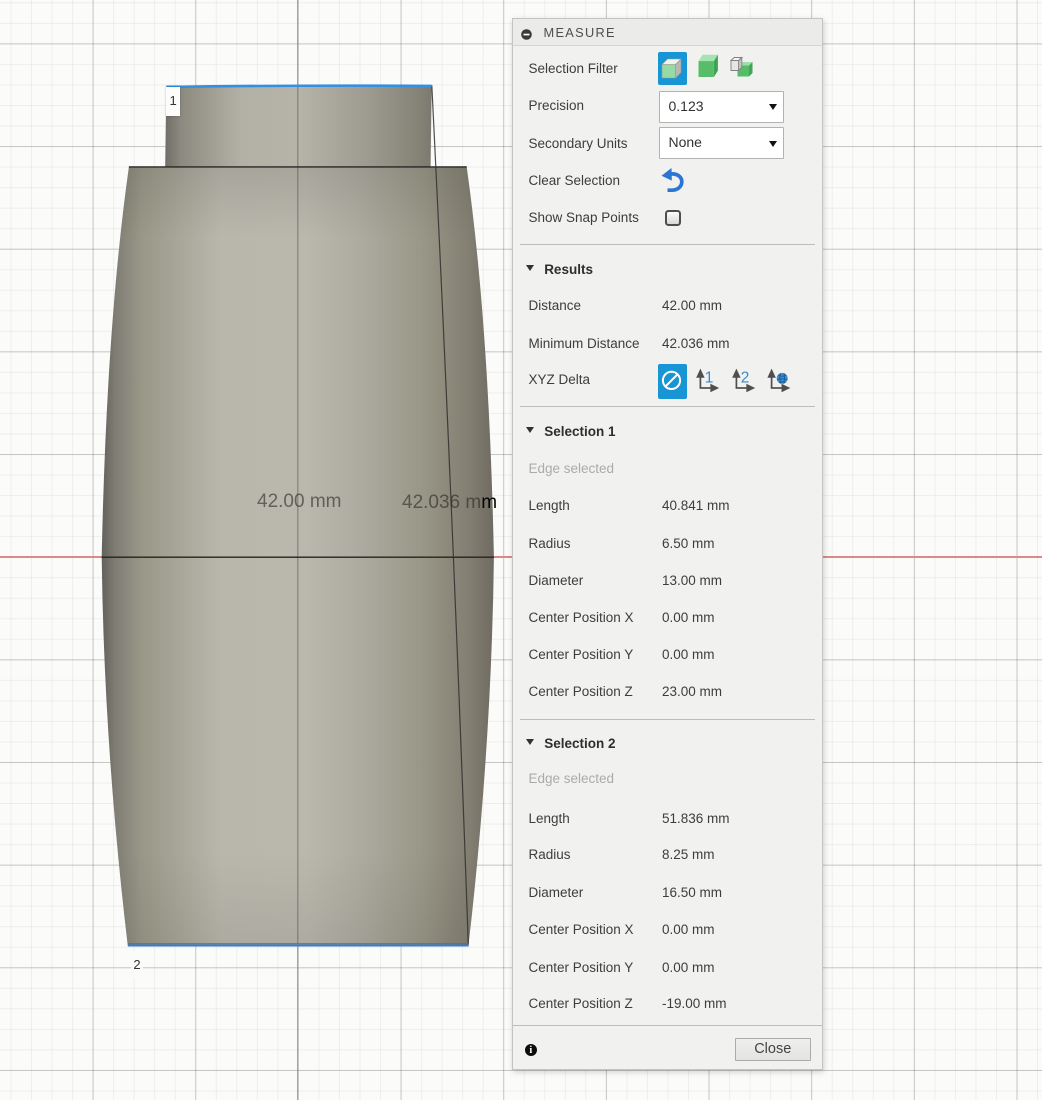 The width and height of the screenshot is (1042, 1100). Describe the element at coordinates (709, 378) in the screenshot. I see `svg-text: 1` at that location.